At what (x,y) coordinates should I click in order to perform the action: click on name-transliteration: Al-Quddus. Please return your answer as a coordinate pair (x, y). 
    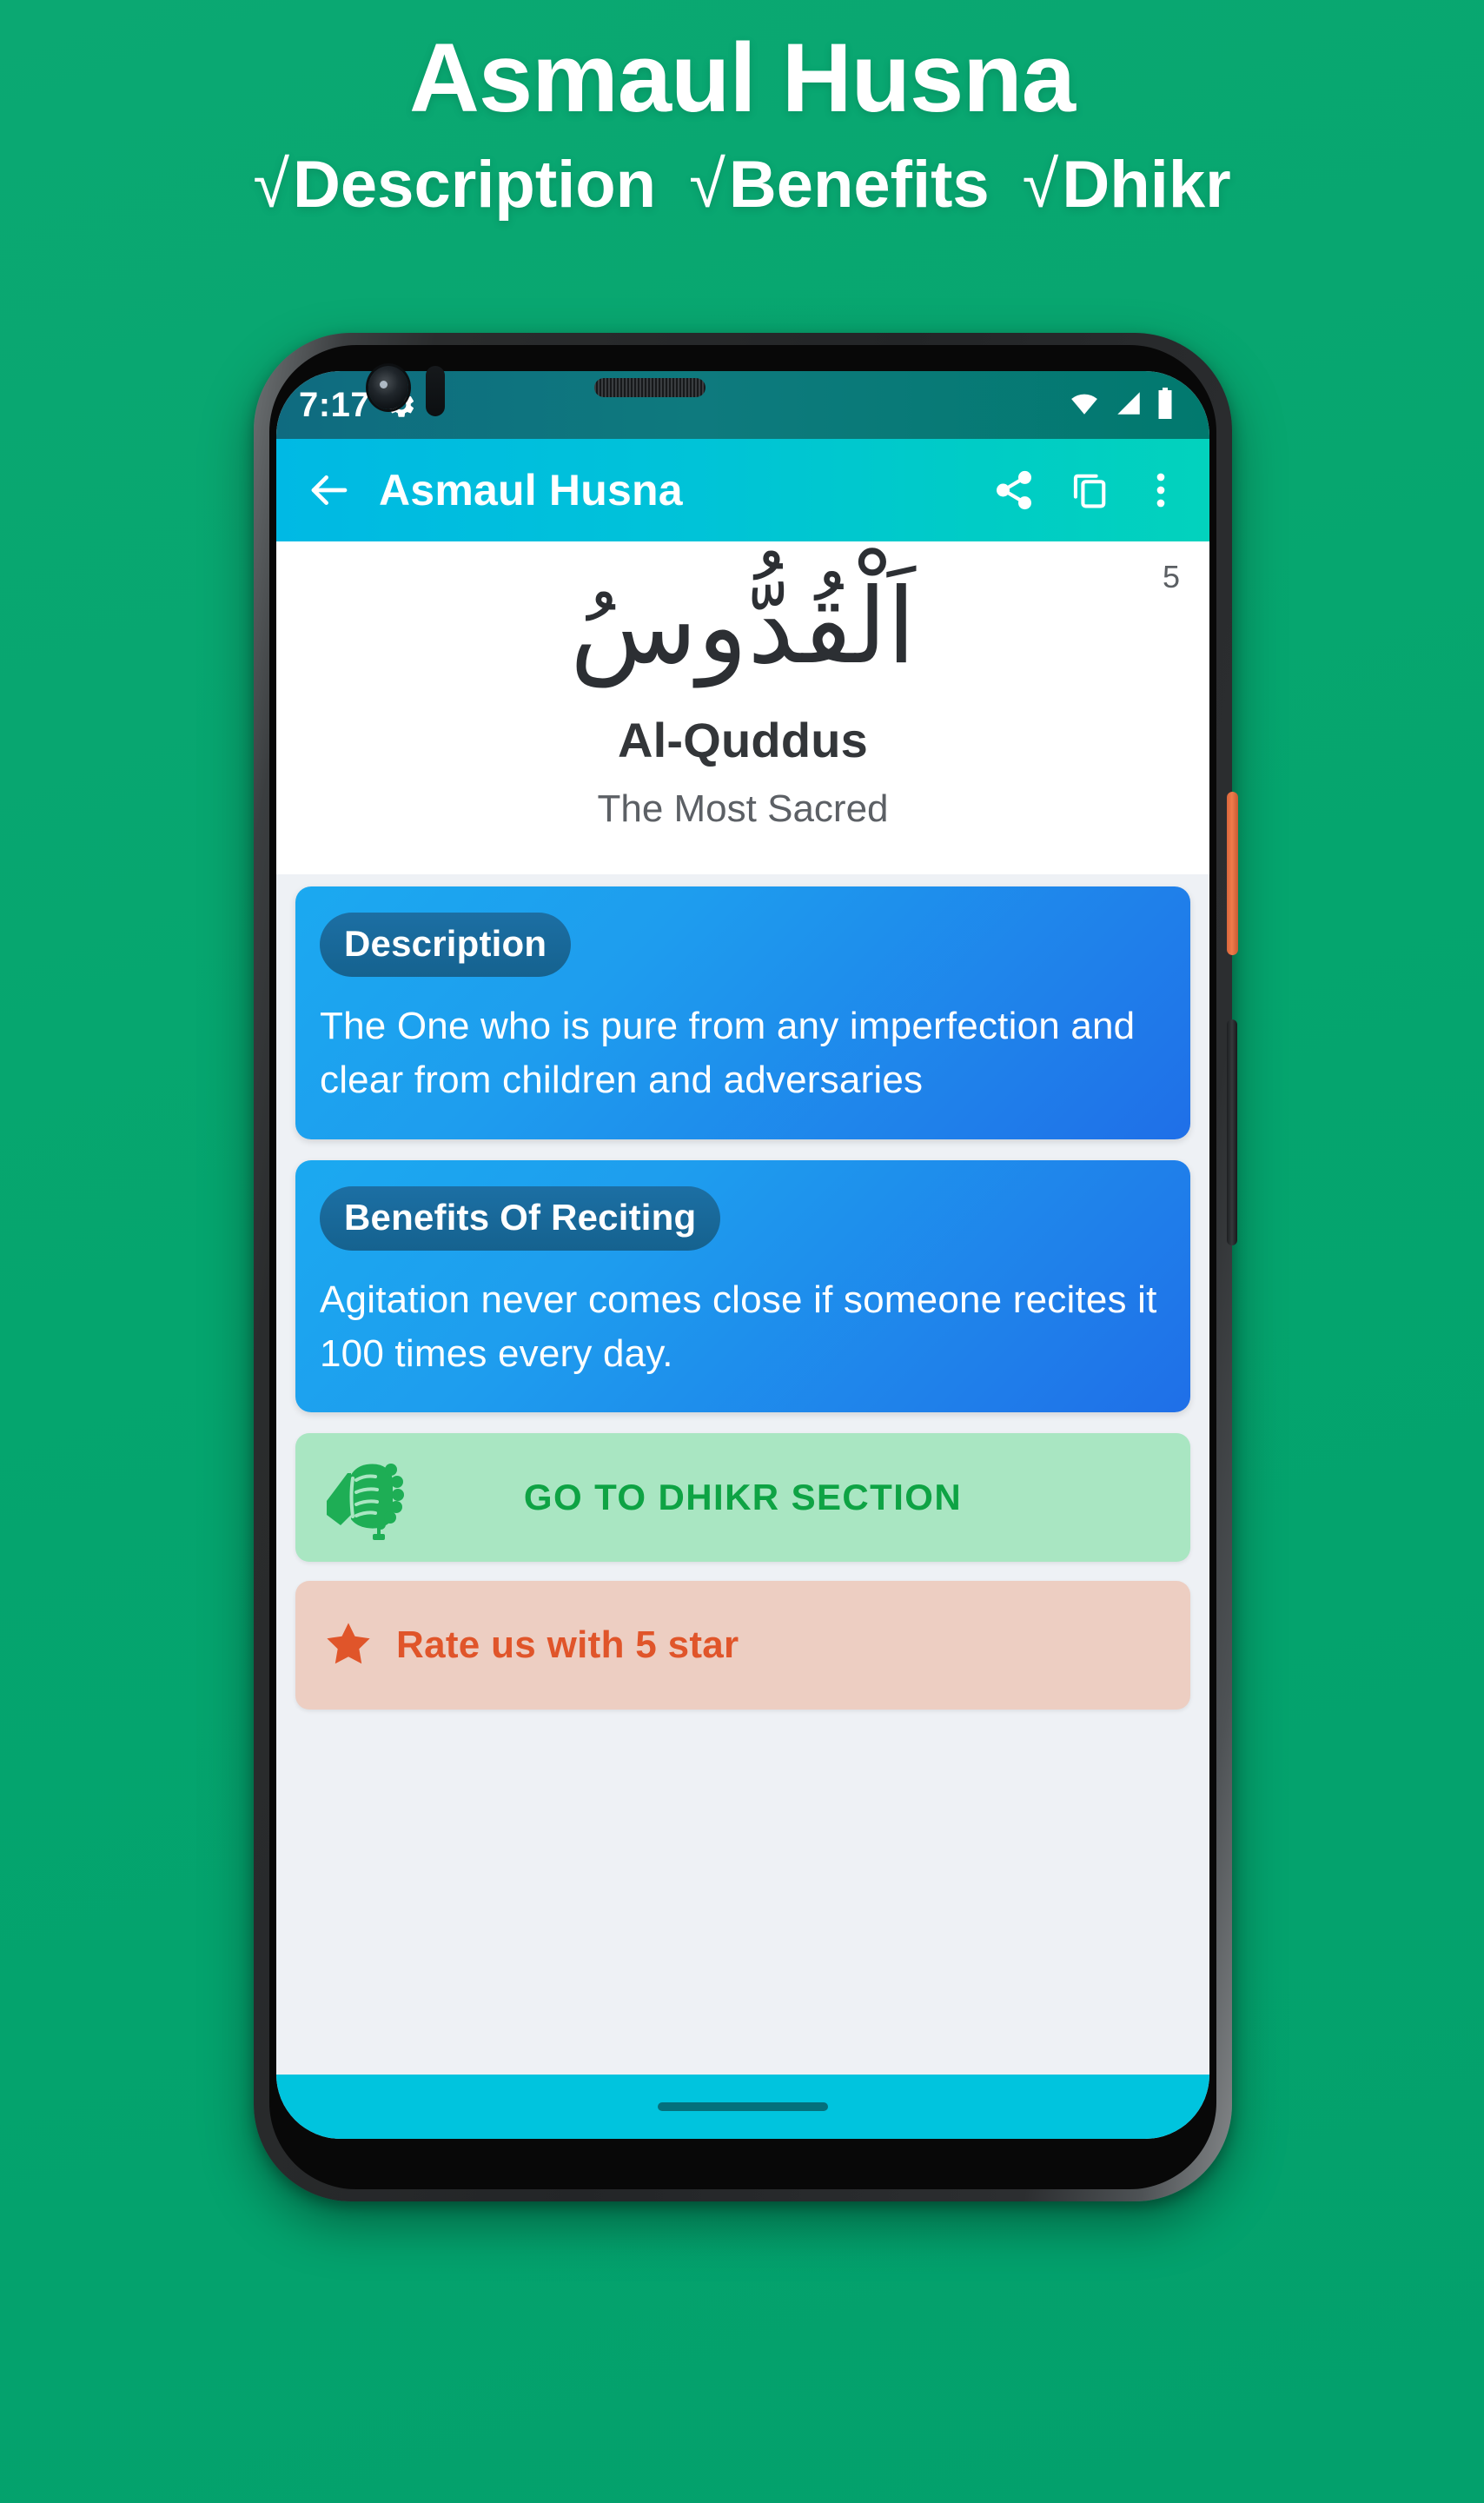
    Looking at the image, I should click on (743, 739).